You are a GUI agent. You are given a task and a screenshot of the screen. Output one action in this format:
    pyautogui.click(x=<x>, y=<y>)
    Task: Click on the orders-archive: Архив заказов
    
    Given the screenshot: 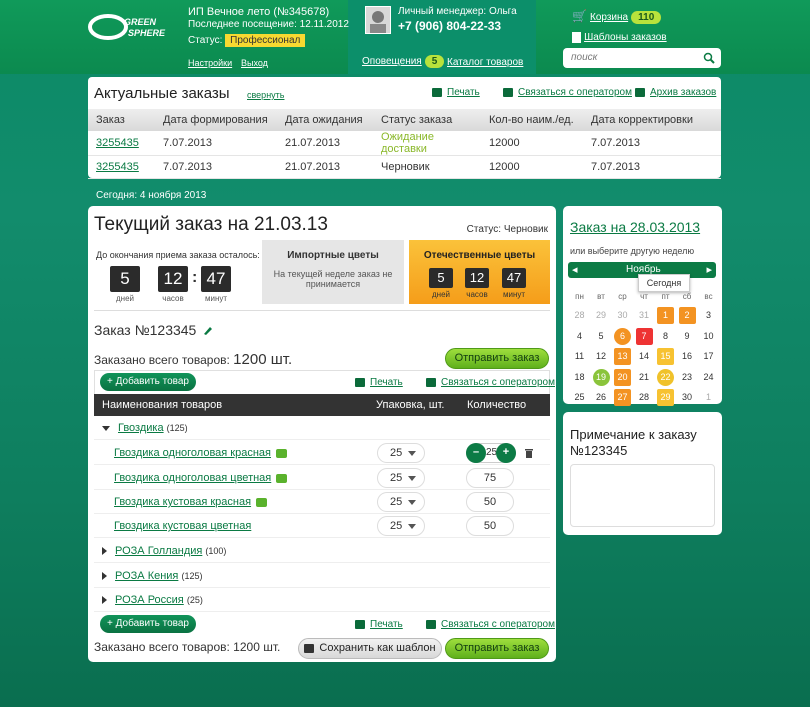 What is the action you would take?
    pyautogui.click(x=675, y=92)
    